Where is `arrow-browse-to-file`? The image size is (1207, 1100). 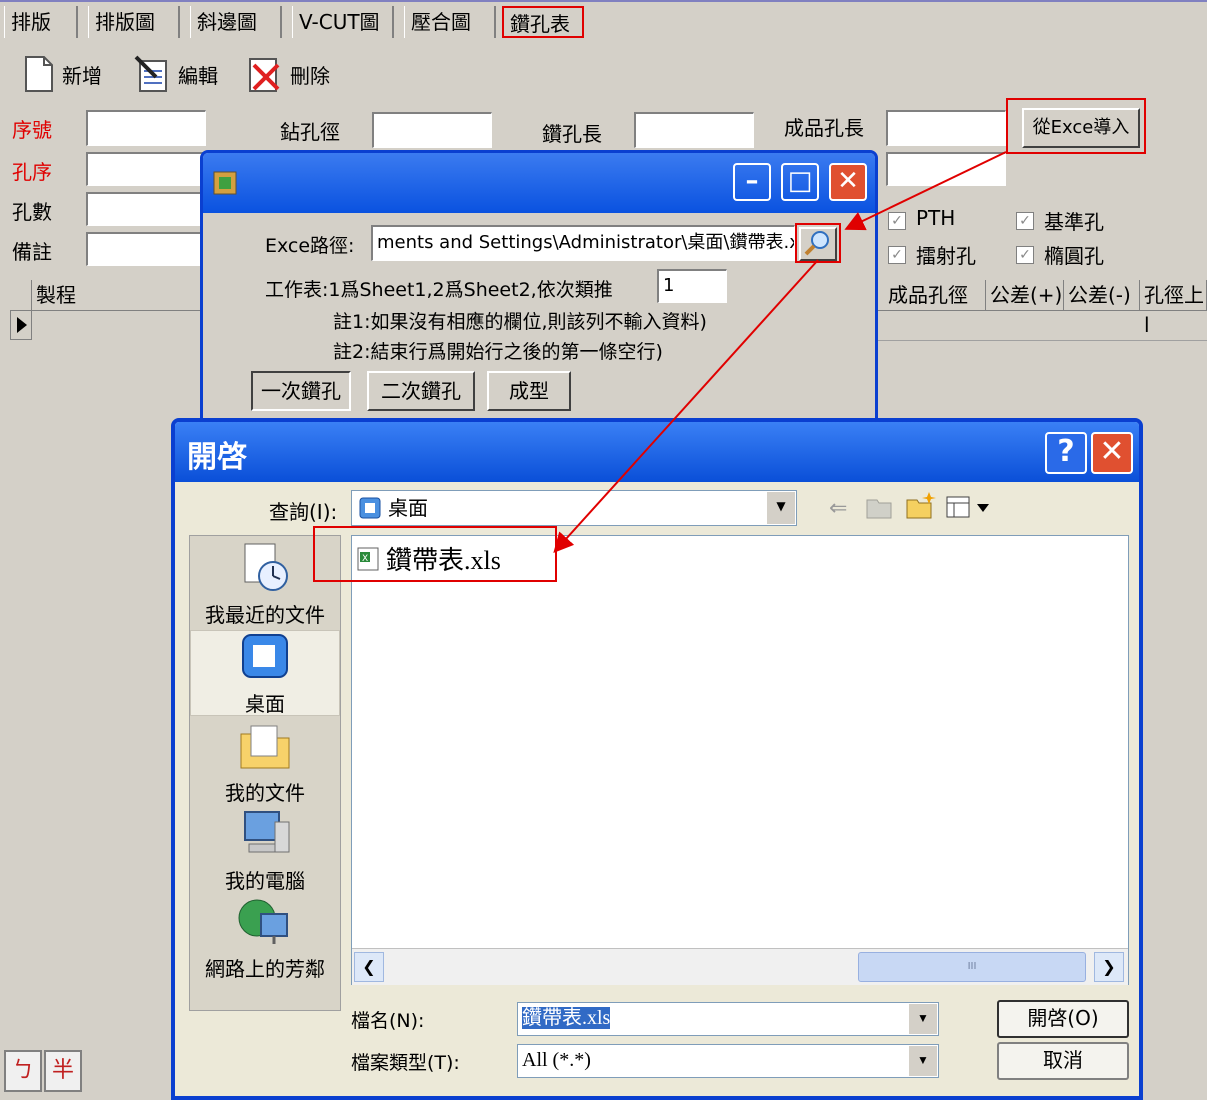 arrow-browse-to-file is located at coordinates (686, 406).